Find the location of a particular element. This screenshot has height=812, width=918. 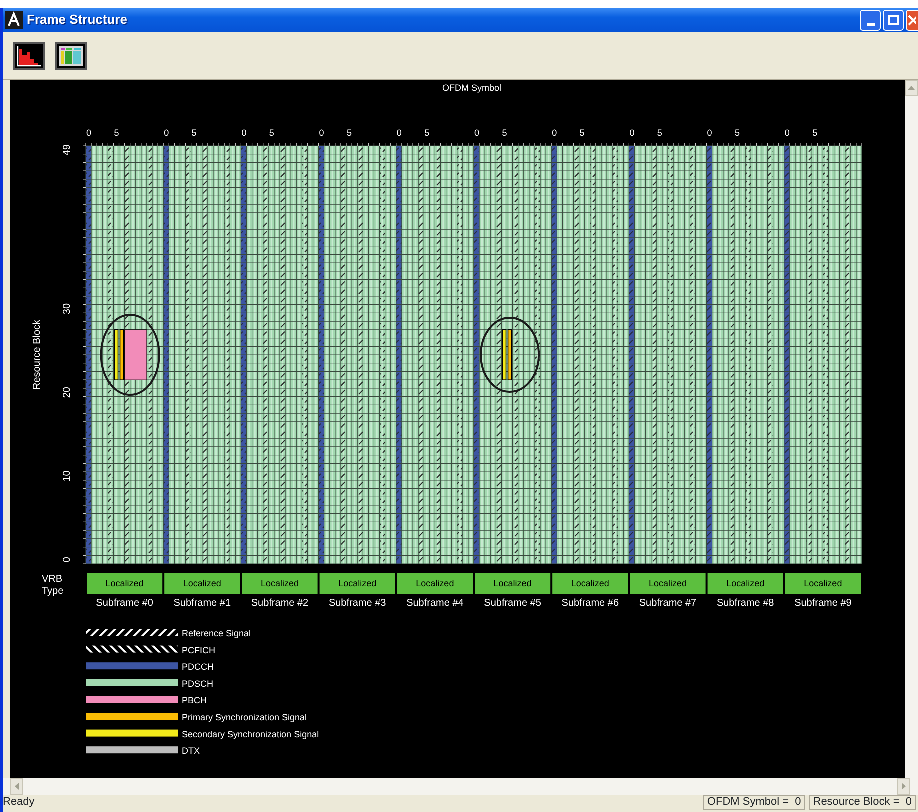

up-arrow-icon is located at coordinates (911, 88).